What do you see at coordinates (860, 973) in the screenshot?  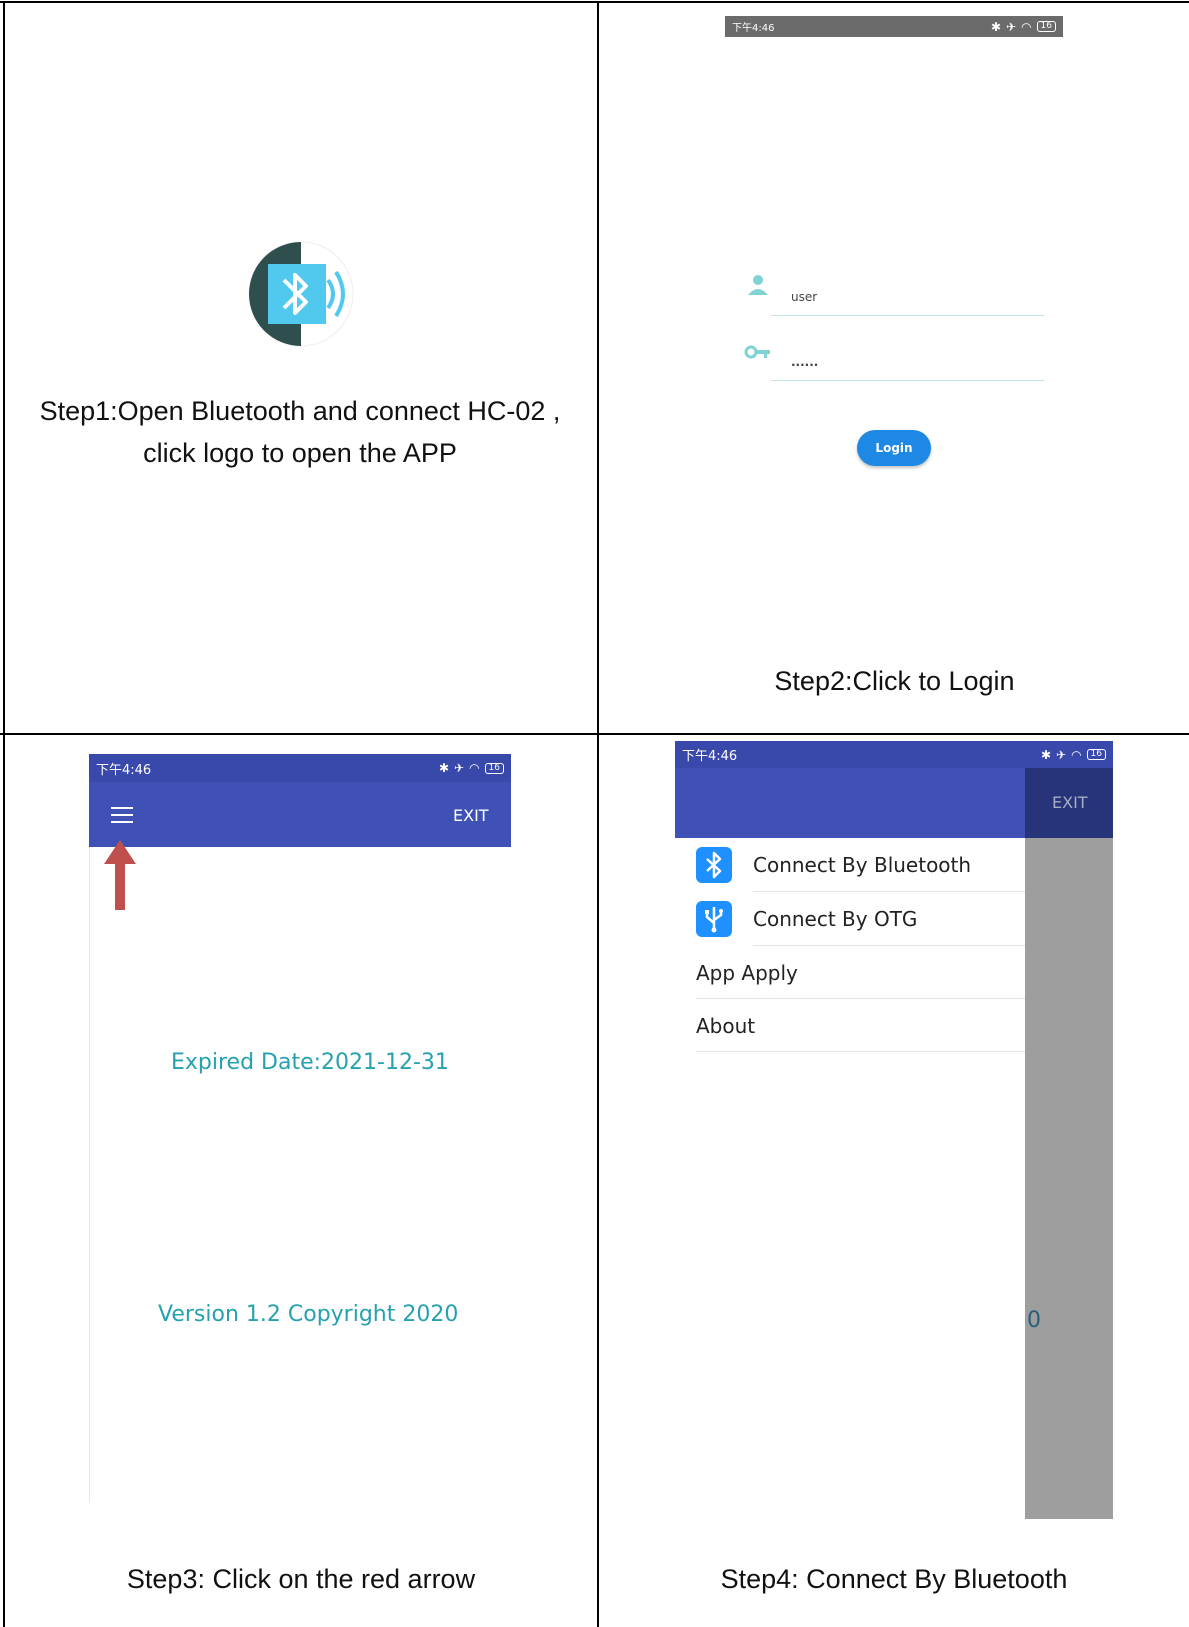 I see `drawer-item-app-apply: App Apply` at bounding box center [860, 973].